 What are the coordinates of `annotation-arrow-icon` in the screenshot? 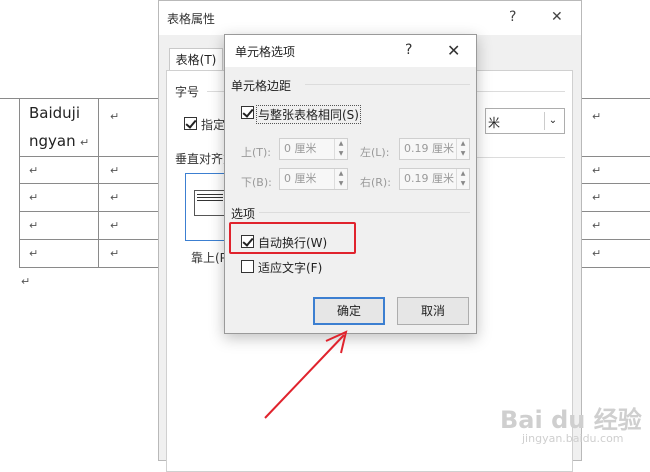 It's located at (306, 374).